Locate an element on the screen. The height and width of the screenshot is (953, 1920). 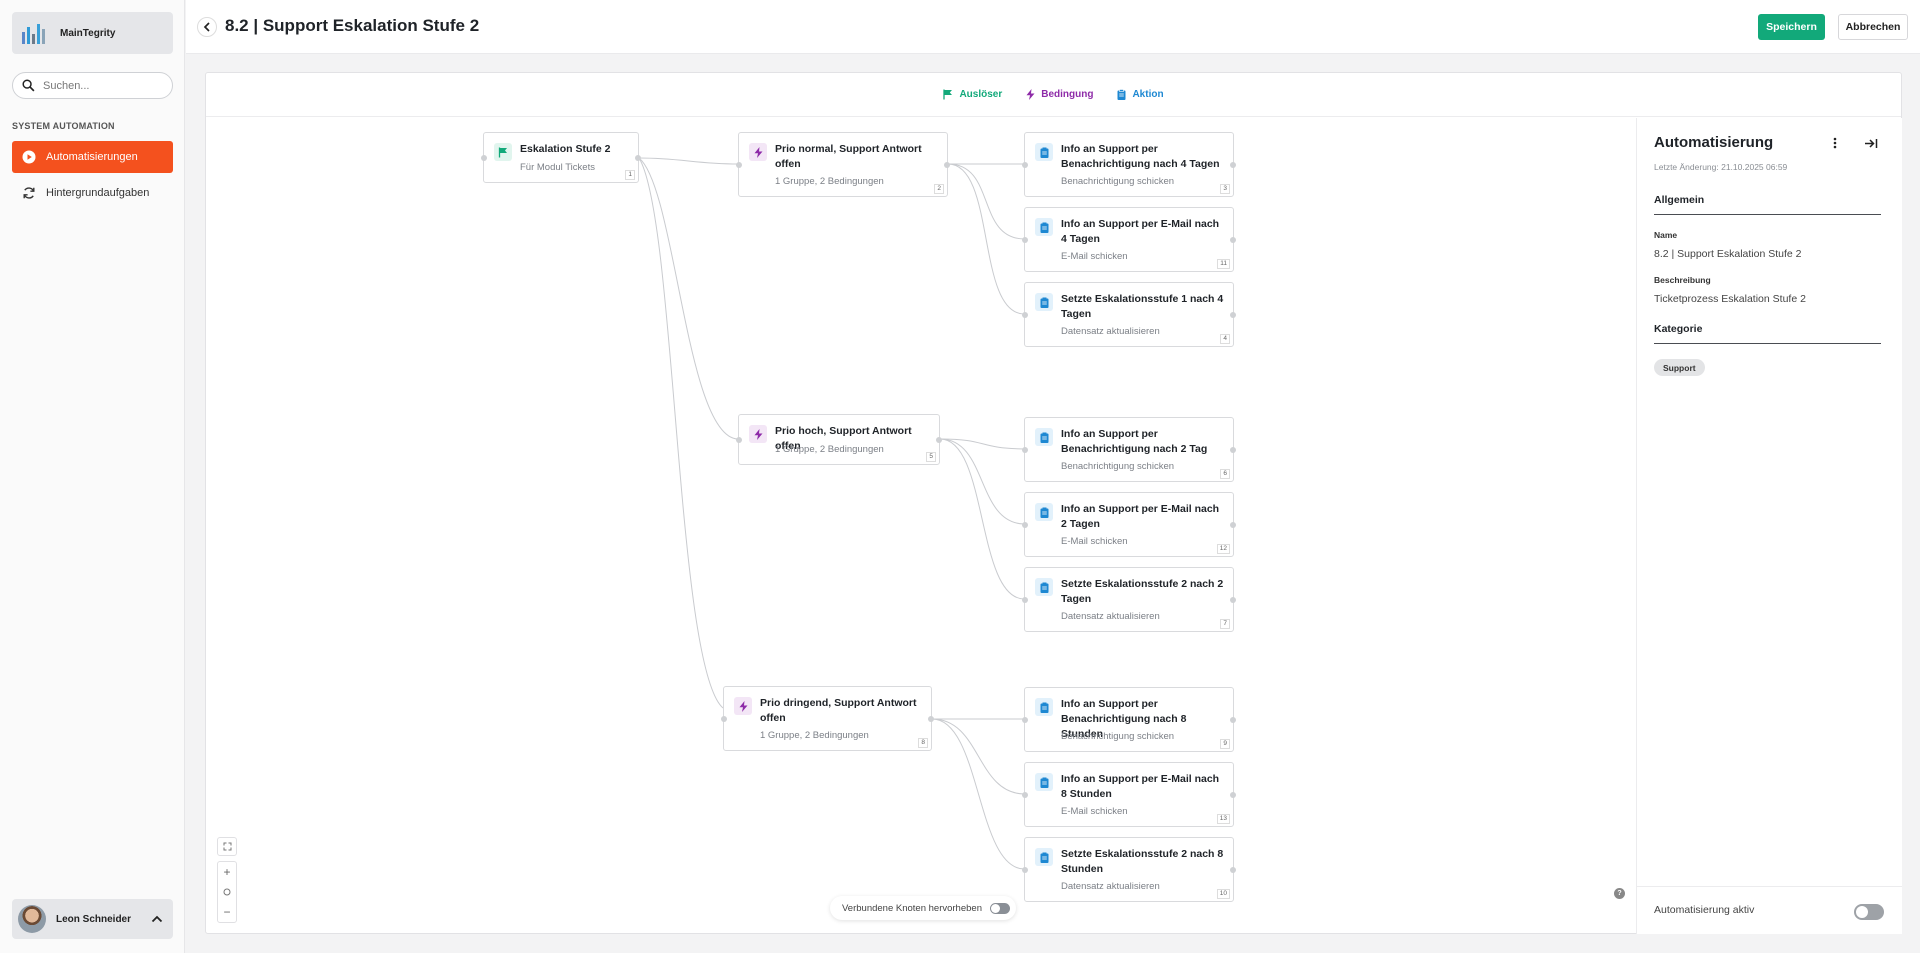
node-title: Prio normal, Support Antwort offen is located at coordinates (848, 156).